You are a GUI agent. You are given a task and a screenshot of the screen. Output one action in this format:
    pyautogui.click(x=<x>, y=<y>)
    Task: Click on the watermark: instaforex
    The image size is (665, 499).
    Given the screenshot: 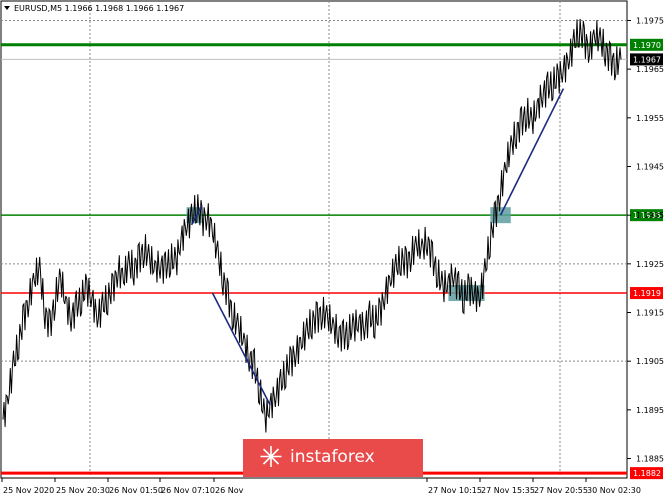 What is the action you would take?
    pyautogui.click(x=333, y=458)
    